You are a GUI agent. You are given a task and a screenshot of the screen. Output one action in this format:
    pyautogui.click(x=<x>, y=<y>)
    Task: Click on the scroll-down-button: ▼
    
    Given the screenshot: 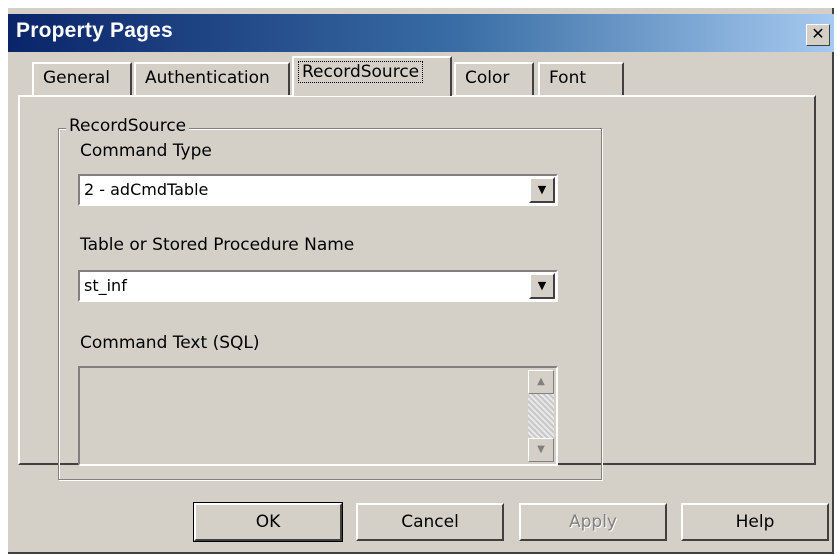 What is the action you would take?
    pyautogui.click(x=541, y=450)
    